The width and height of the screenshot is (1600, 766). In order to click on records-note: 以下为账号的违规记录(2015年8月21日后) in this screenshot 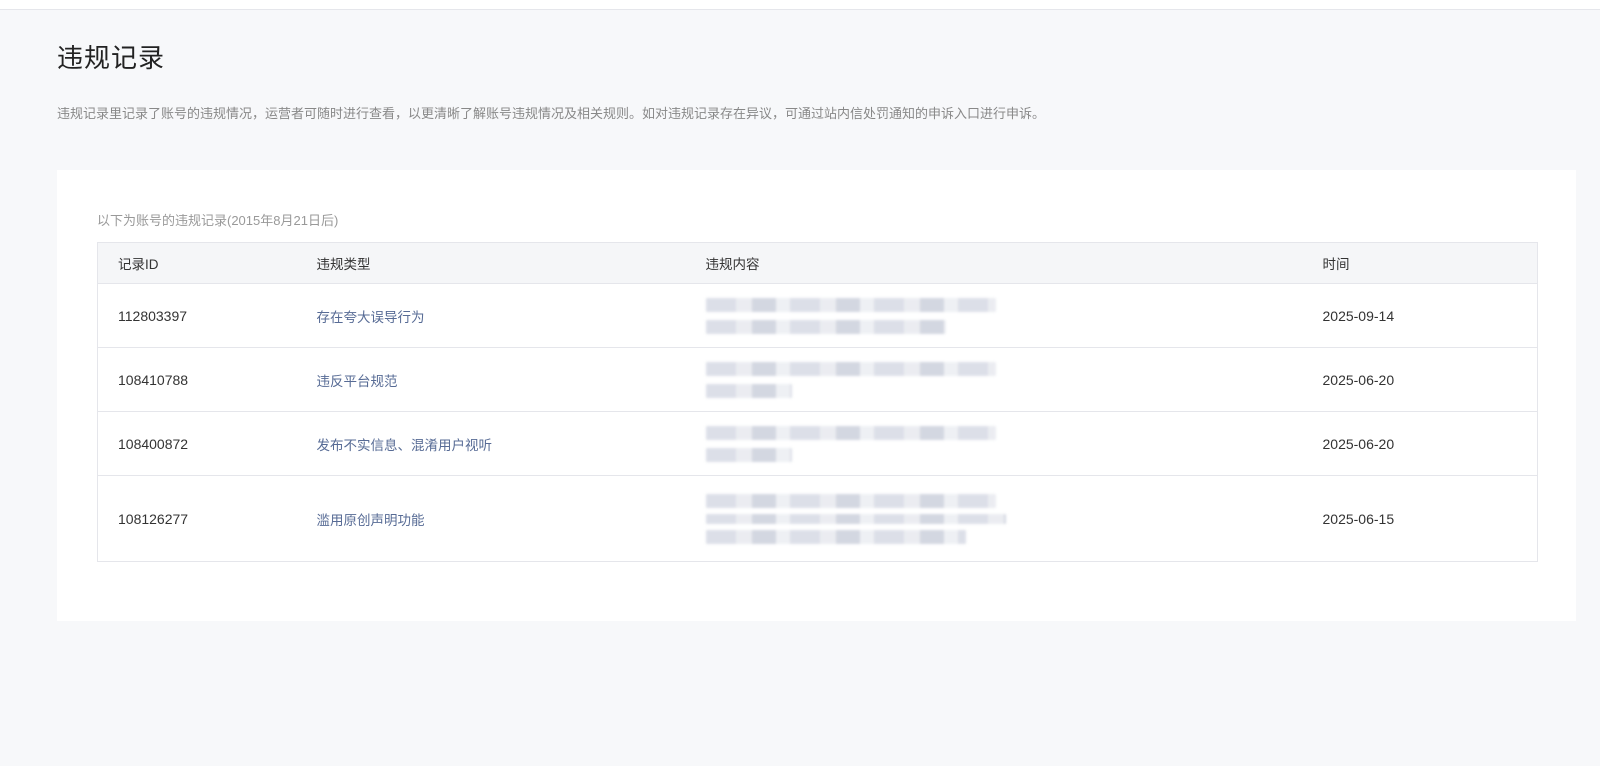, I will do `click(218, 220)`.